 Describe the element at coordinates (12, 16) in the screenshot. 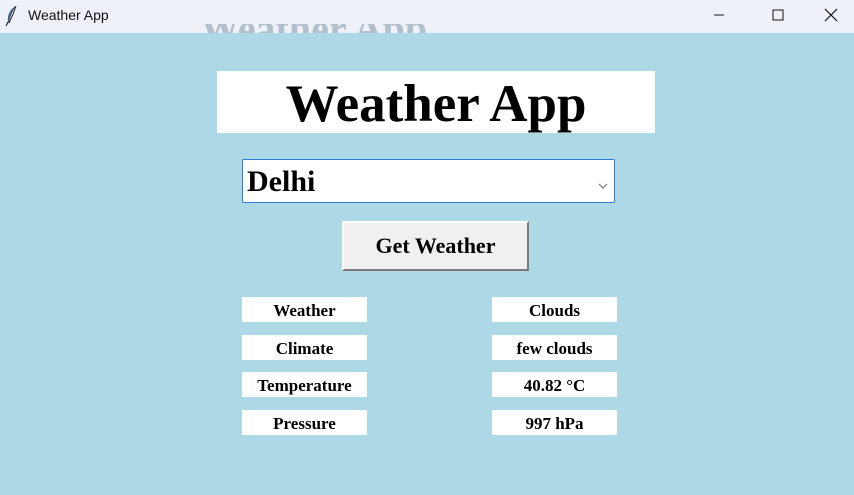

I see `feather-icon` at that location.